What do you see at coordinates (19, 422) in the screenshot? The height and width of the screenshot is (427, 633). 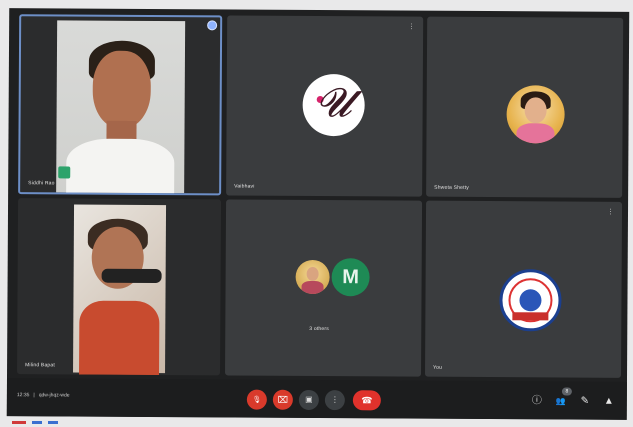 I see `mark-red` at bounding box center [19, 422].